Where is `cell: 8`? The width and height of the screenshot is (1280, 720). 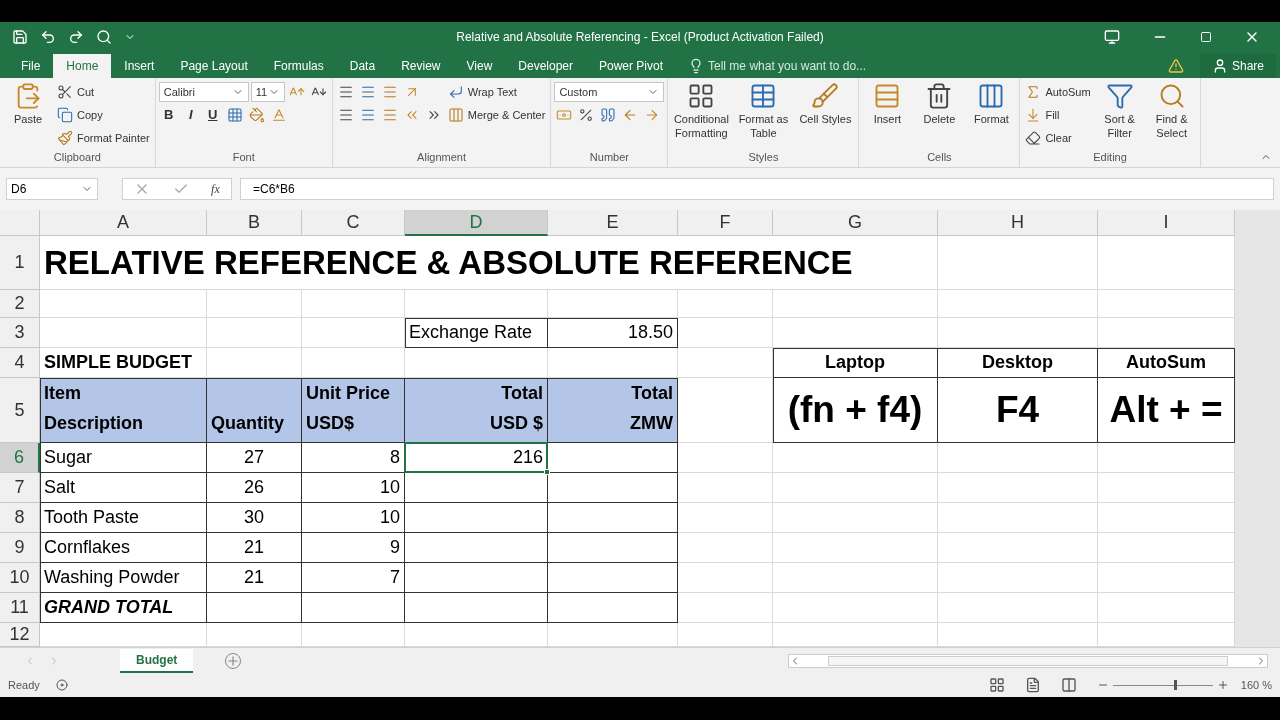
cell: 8 is located at coordinates (353, 458).